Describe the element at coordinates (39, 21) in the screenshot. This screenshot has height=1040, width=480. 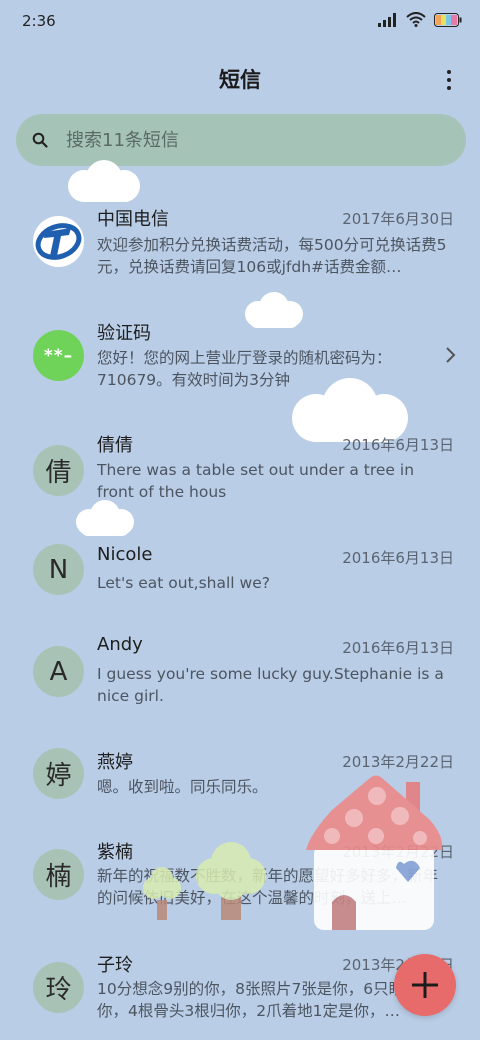
I see `status-time: 2:36` at that location.